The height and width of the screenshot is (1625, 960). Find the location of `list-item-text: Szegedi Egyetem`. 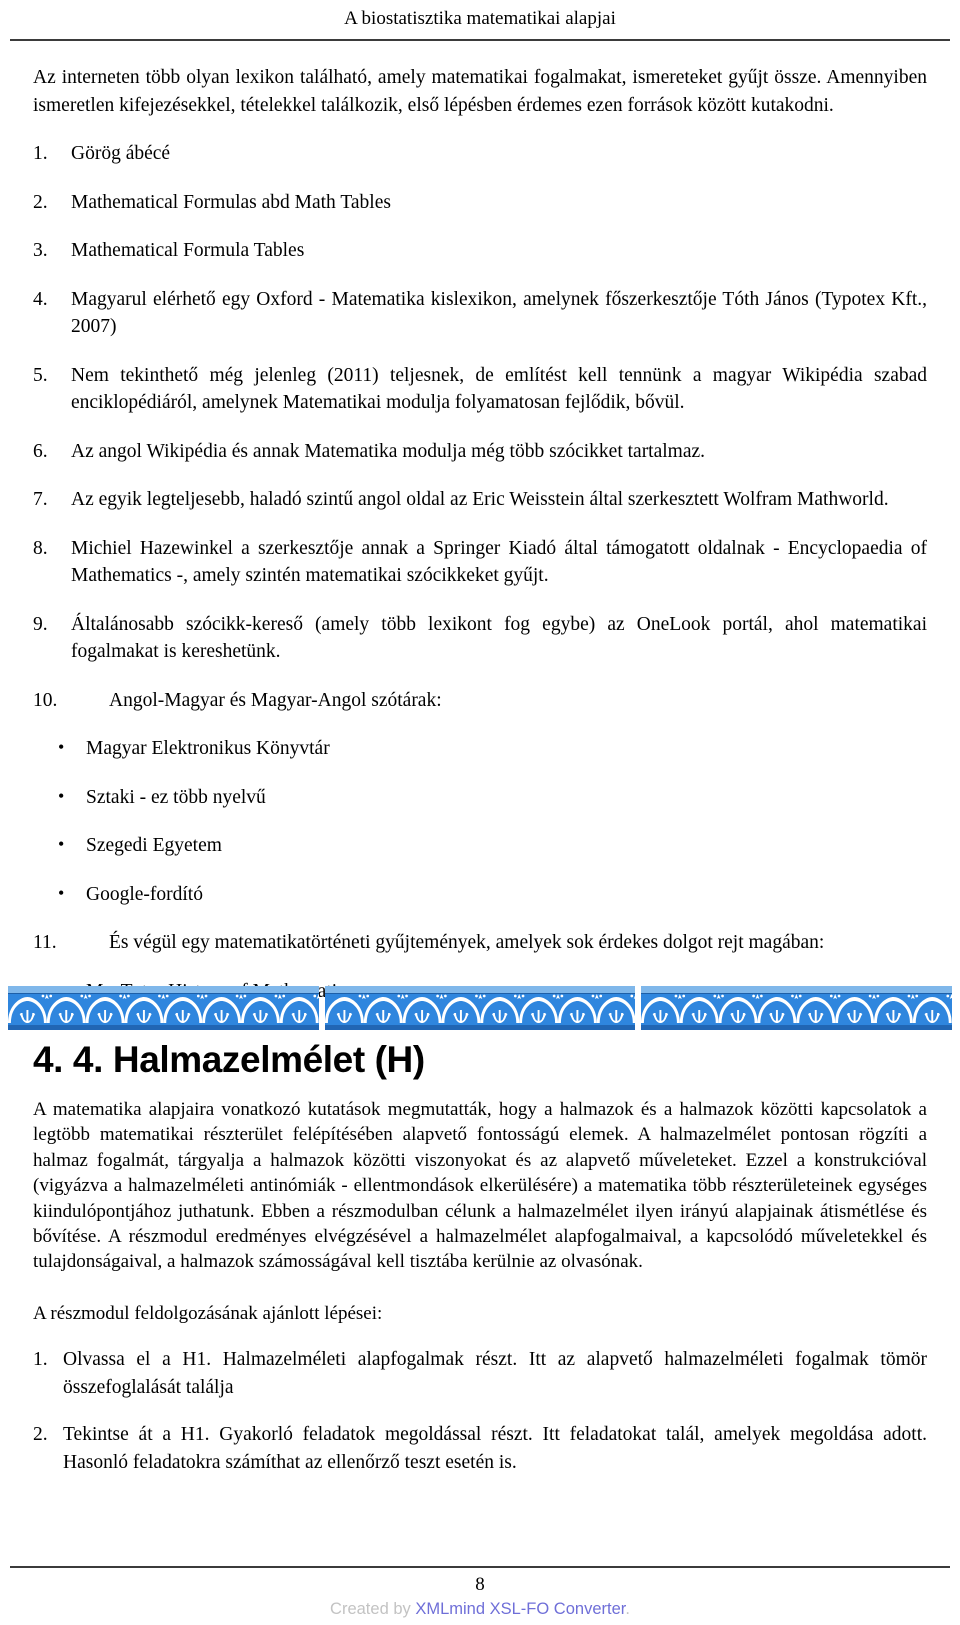

list-item-text: Szegedi Egyetem is located at coordinates (154, 845).